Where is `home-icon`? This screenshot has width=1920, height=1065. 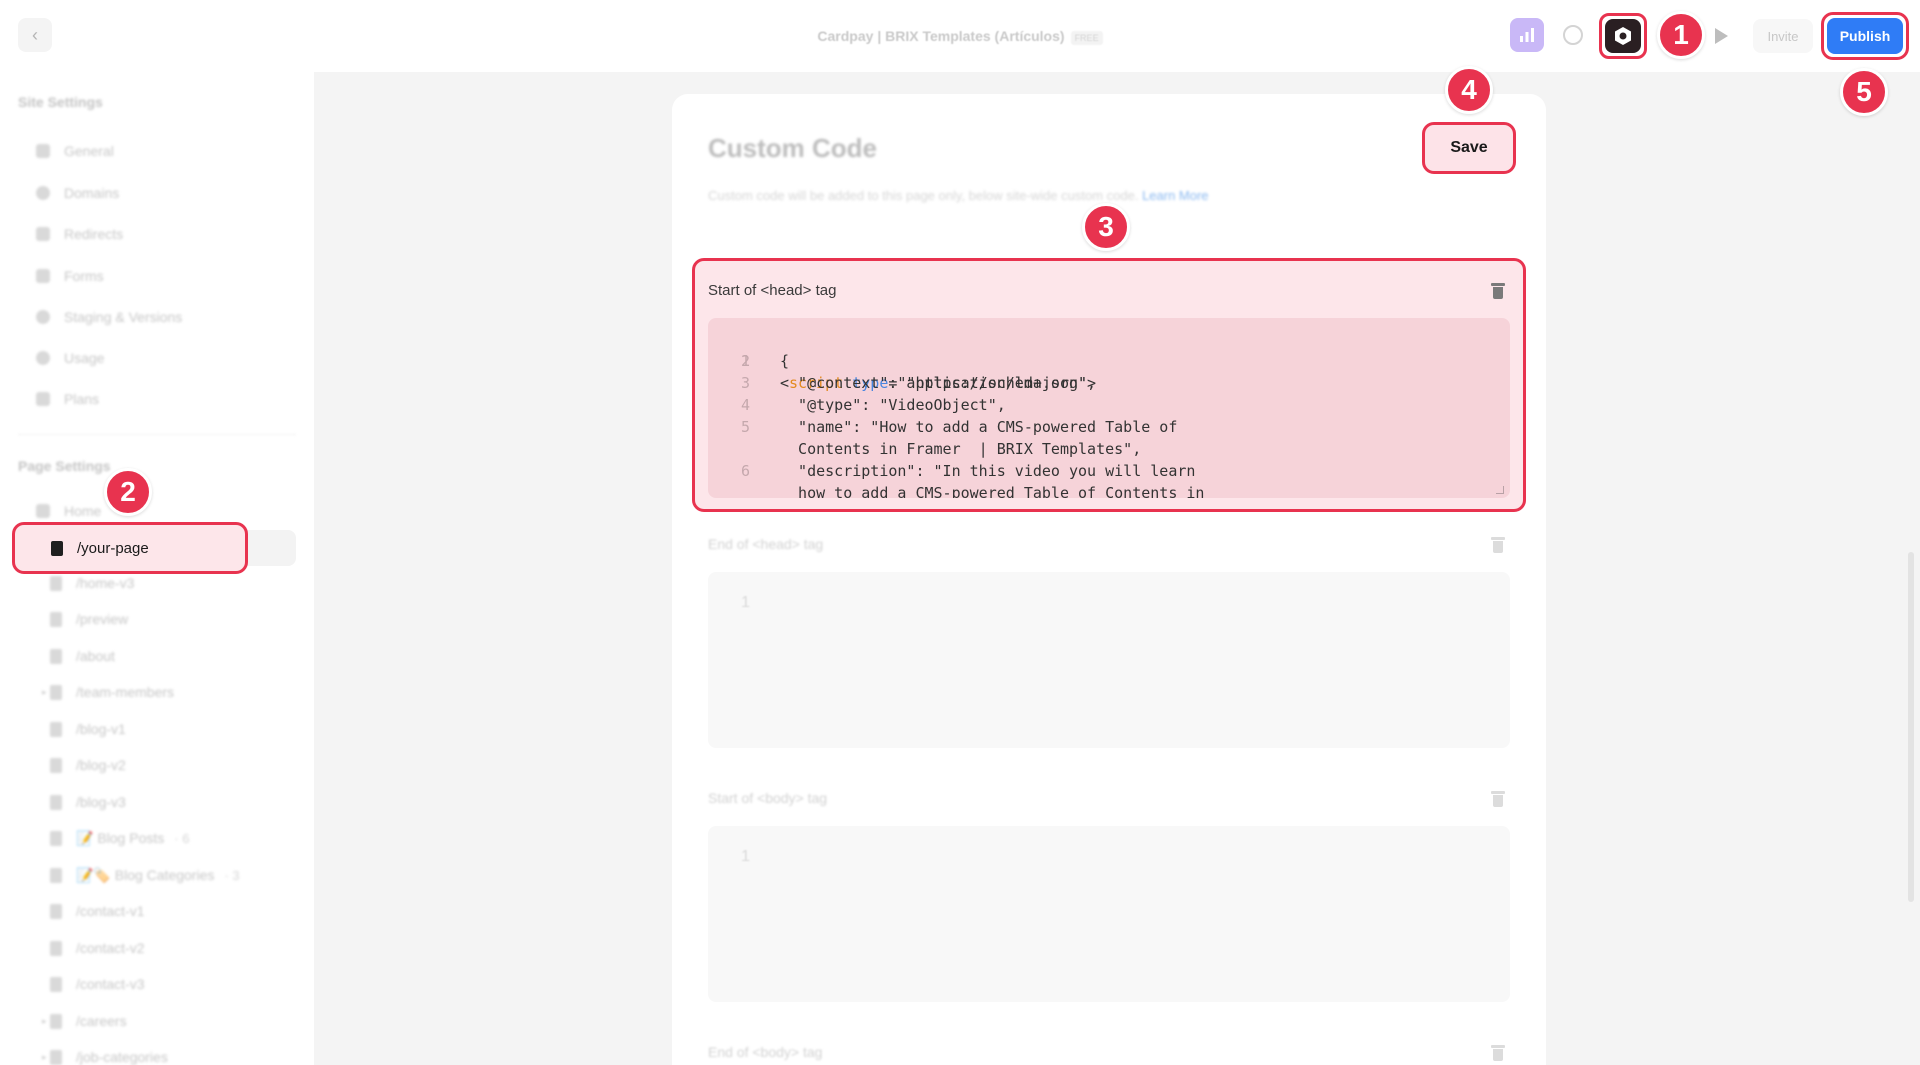
home-icon is located at coordinates (43, 511).